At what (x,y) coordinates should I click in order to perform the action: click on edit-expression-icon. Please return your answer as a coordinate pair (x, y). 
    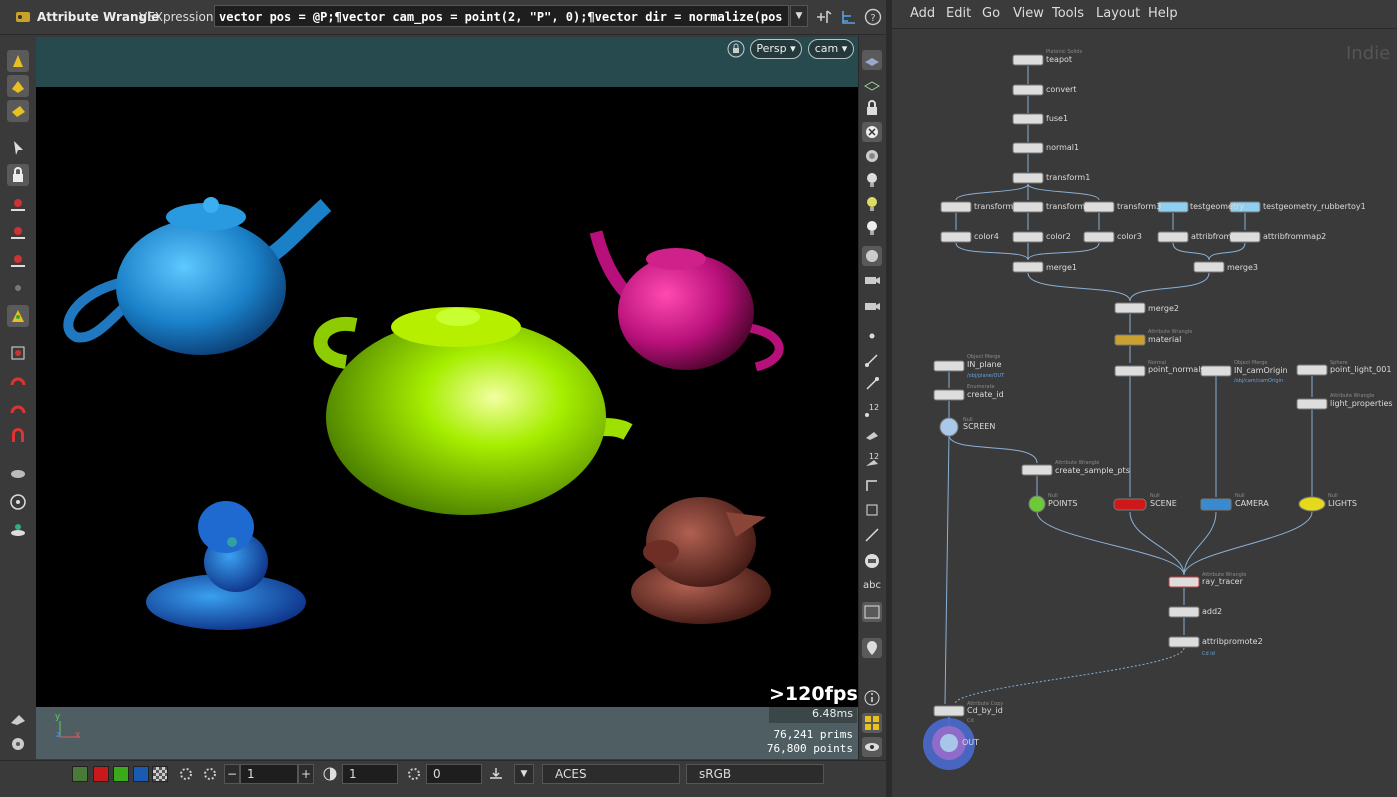
    Looking at the image, I should click on (824, 17).